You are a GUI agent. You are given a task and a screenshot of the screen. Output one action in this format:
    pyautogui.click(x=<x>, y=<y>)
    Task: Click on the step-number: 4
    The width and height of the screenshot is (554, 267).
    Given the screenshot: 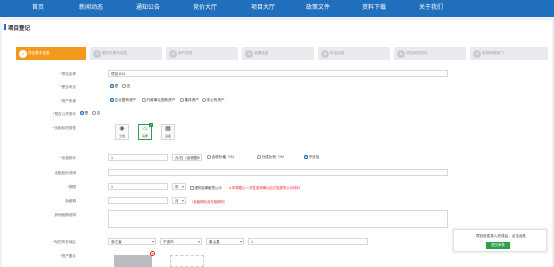 What is the action you would take?
    pyautogui.click(x=249, y=53)
    